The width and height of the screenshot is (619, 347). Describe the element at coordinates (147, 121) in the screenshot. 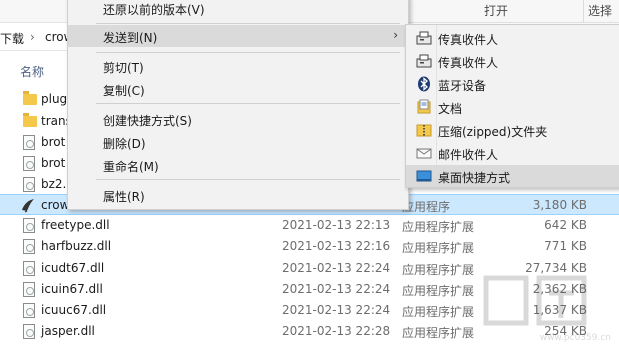

I see `menu-item-label: 创建快捷方式(S)` at that location.